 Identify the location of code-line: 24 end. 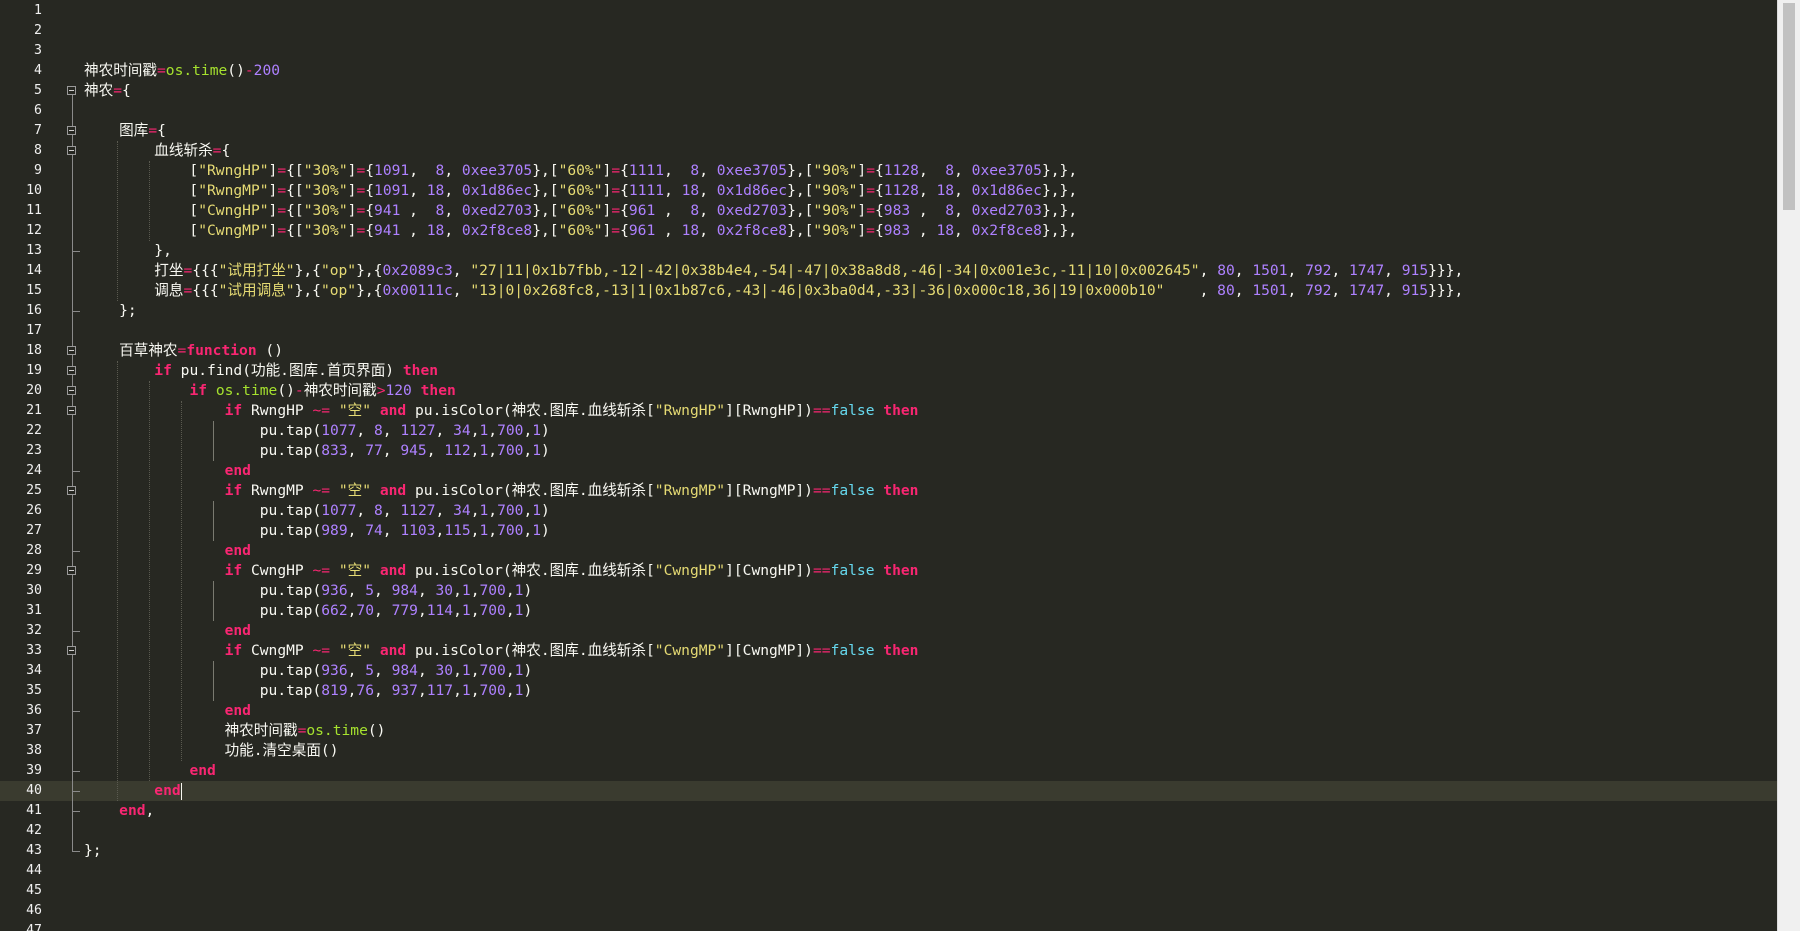
(889, 471).